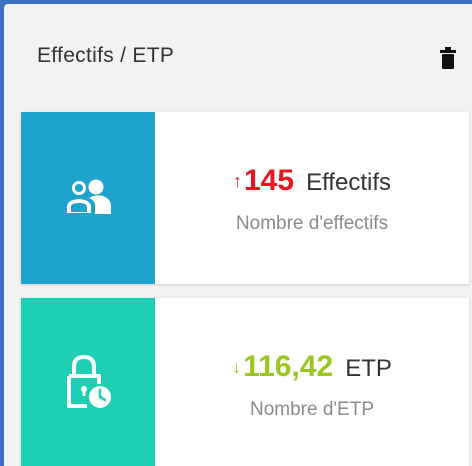 The image size is (472, 466). What do you see at coordinates (312, 223) in the screenshot?
I see `effectifs-subtitle: Nombre d'effectifs` at bounding box center [312, 223].